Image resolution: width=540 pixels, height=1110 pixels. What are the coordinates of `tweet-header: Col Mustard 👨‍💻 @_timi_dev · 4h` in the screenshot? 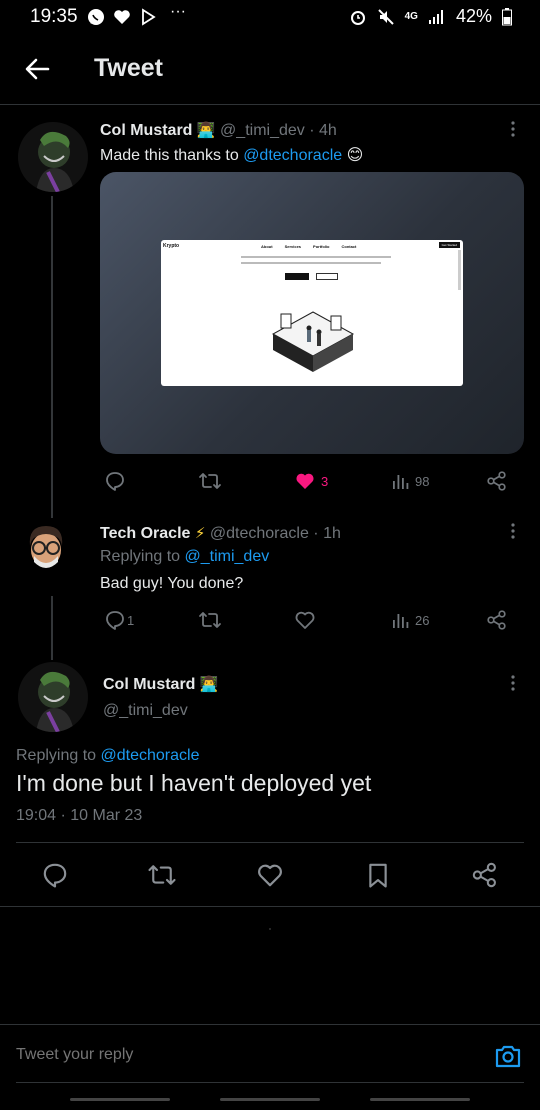 It's located at (300, 130).